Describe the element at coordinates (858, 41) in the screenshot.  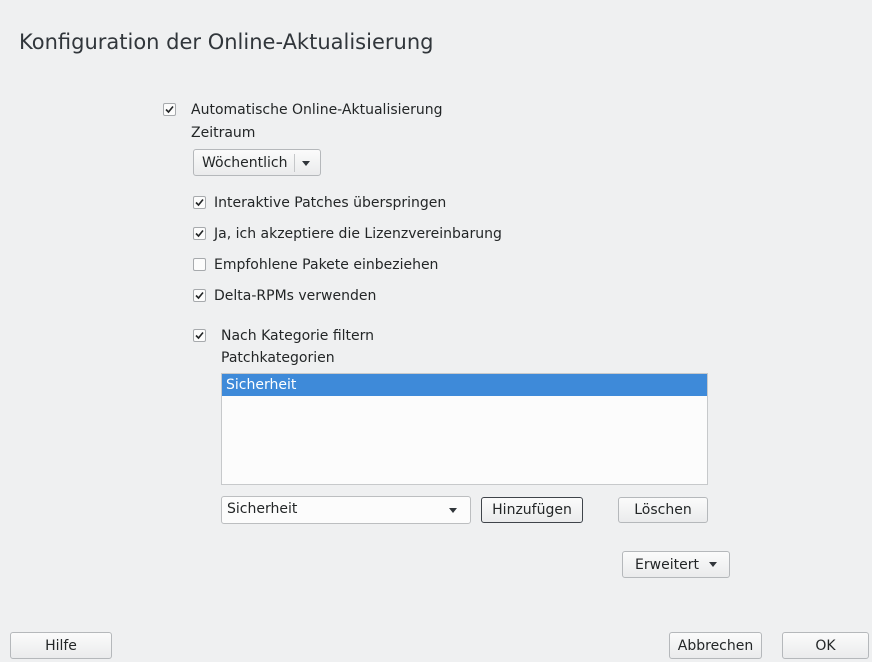
I see `moon-icon` at that location.